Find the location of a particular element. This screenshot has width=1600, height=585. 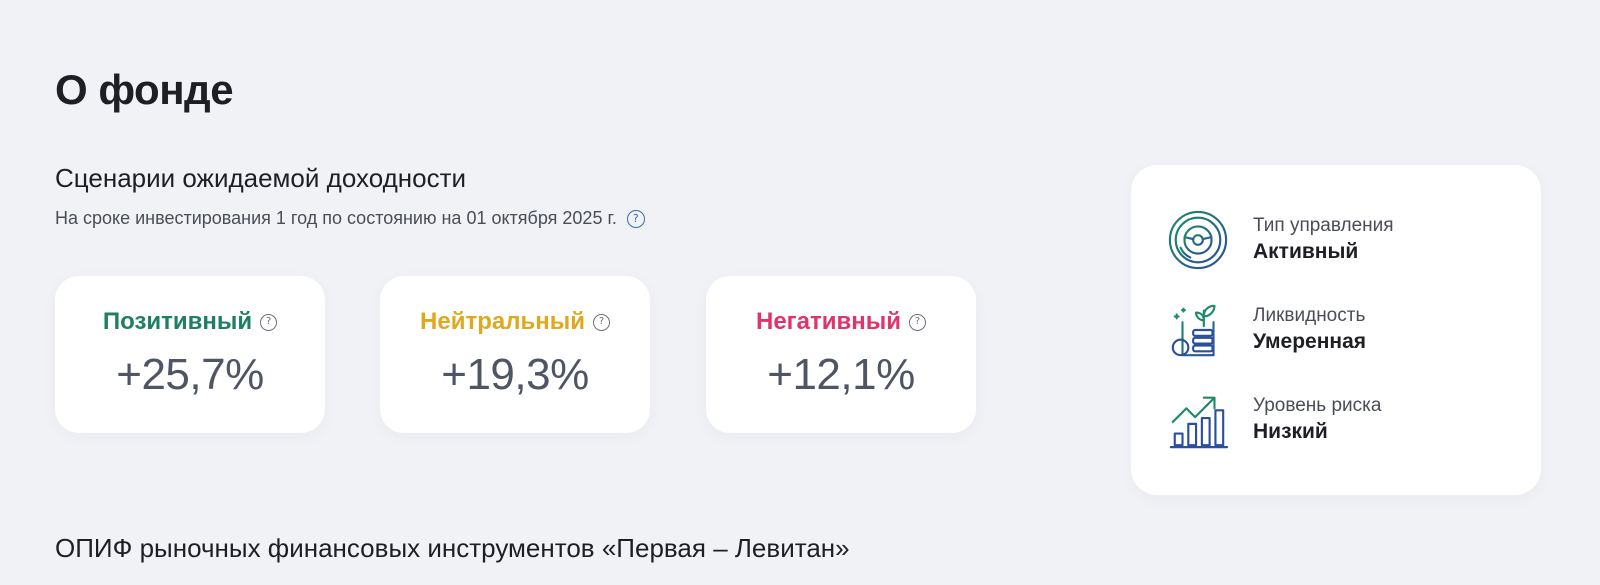

coins-plant-icon is located at coordinates (1193, 330).